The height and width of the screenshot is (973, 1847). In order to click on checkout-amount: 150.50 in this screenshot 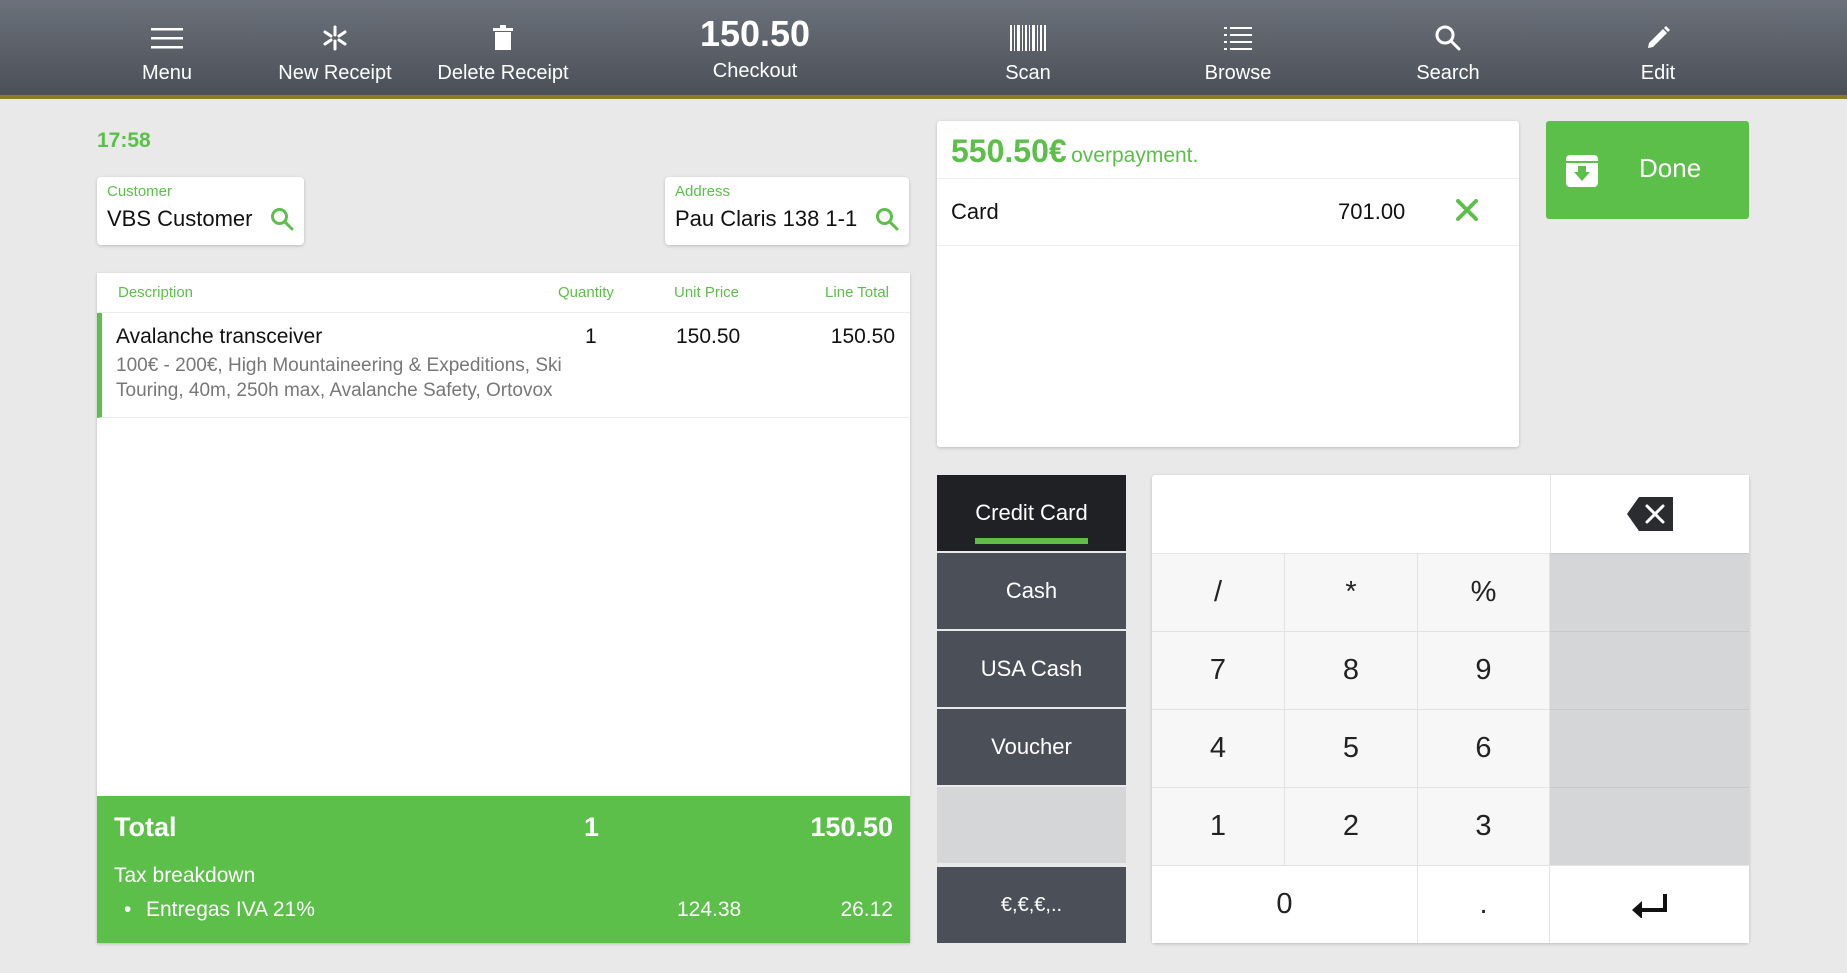, I will do `click(755, 33)`.